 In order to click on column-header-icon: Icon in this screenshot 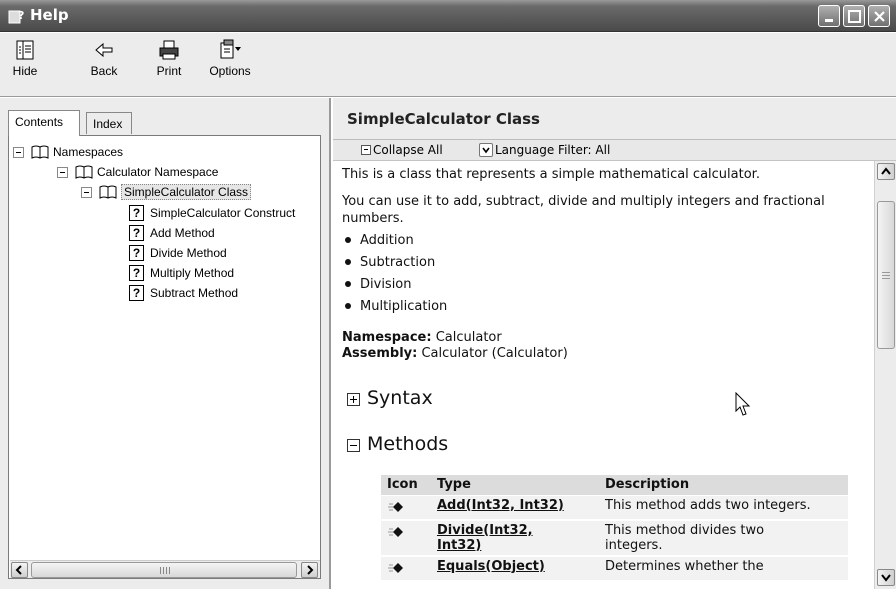, I will do `click(406, 485)`.